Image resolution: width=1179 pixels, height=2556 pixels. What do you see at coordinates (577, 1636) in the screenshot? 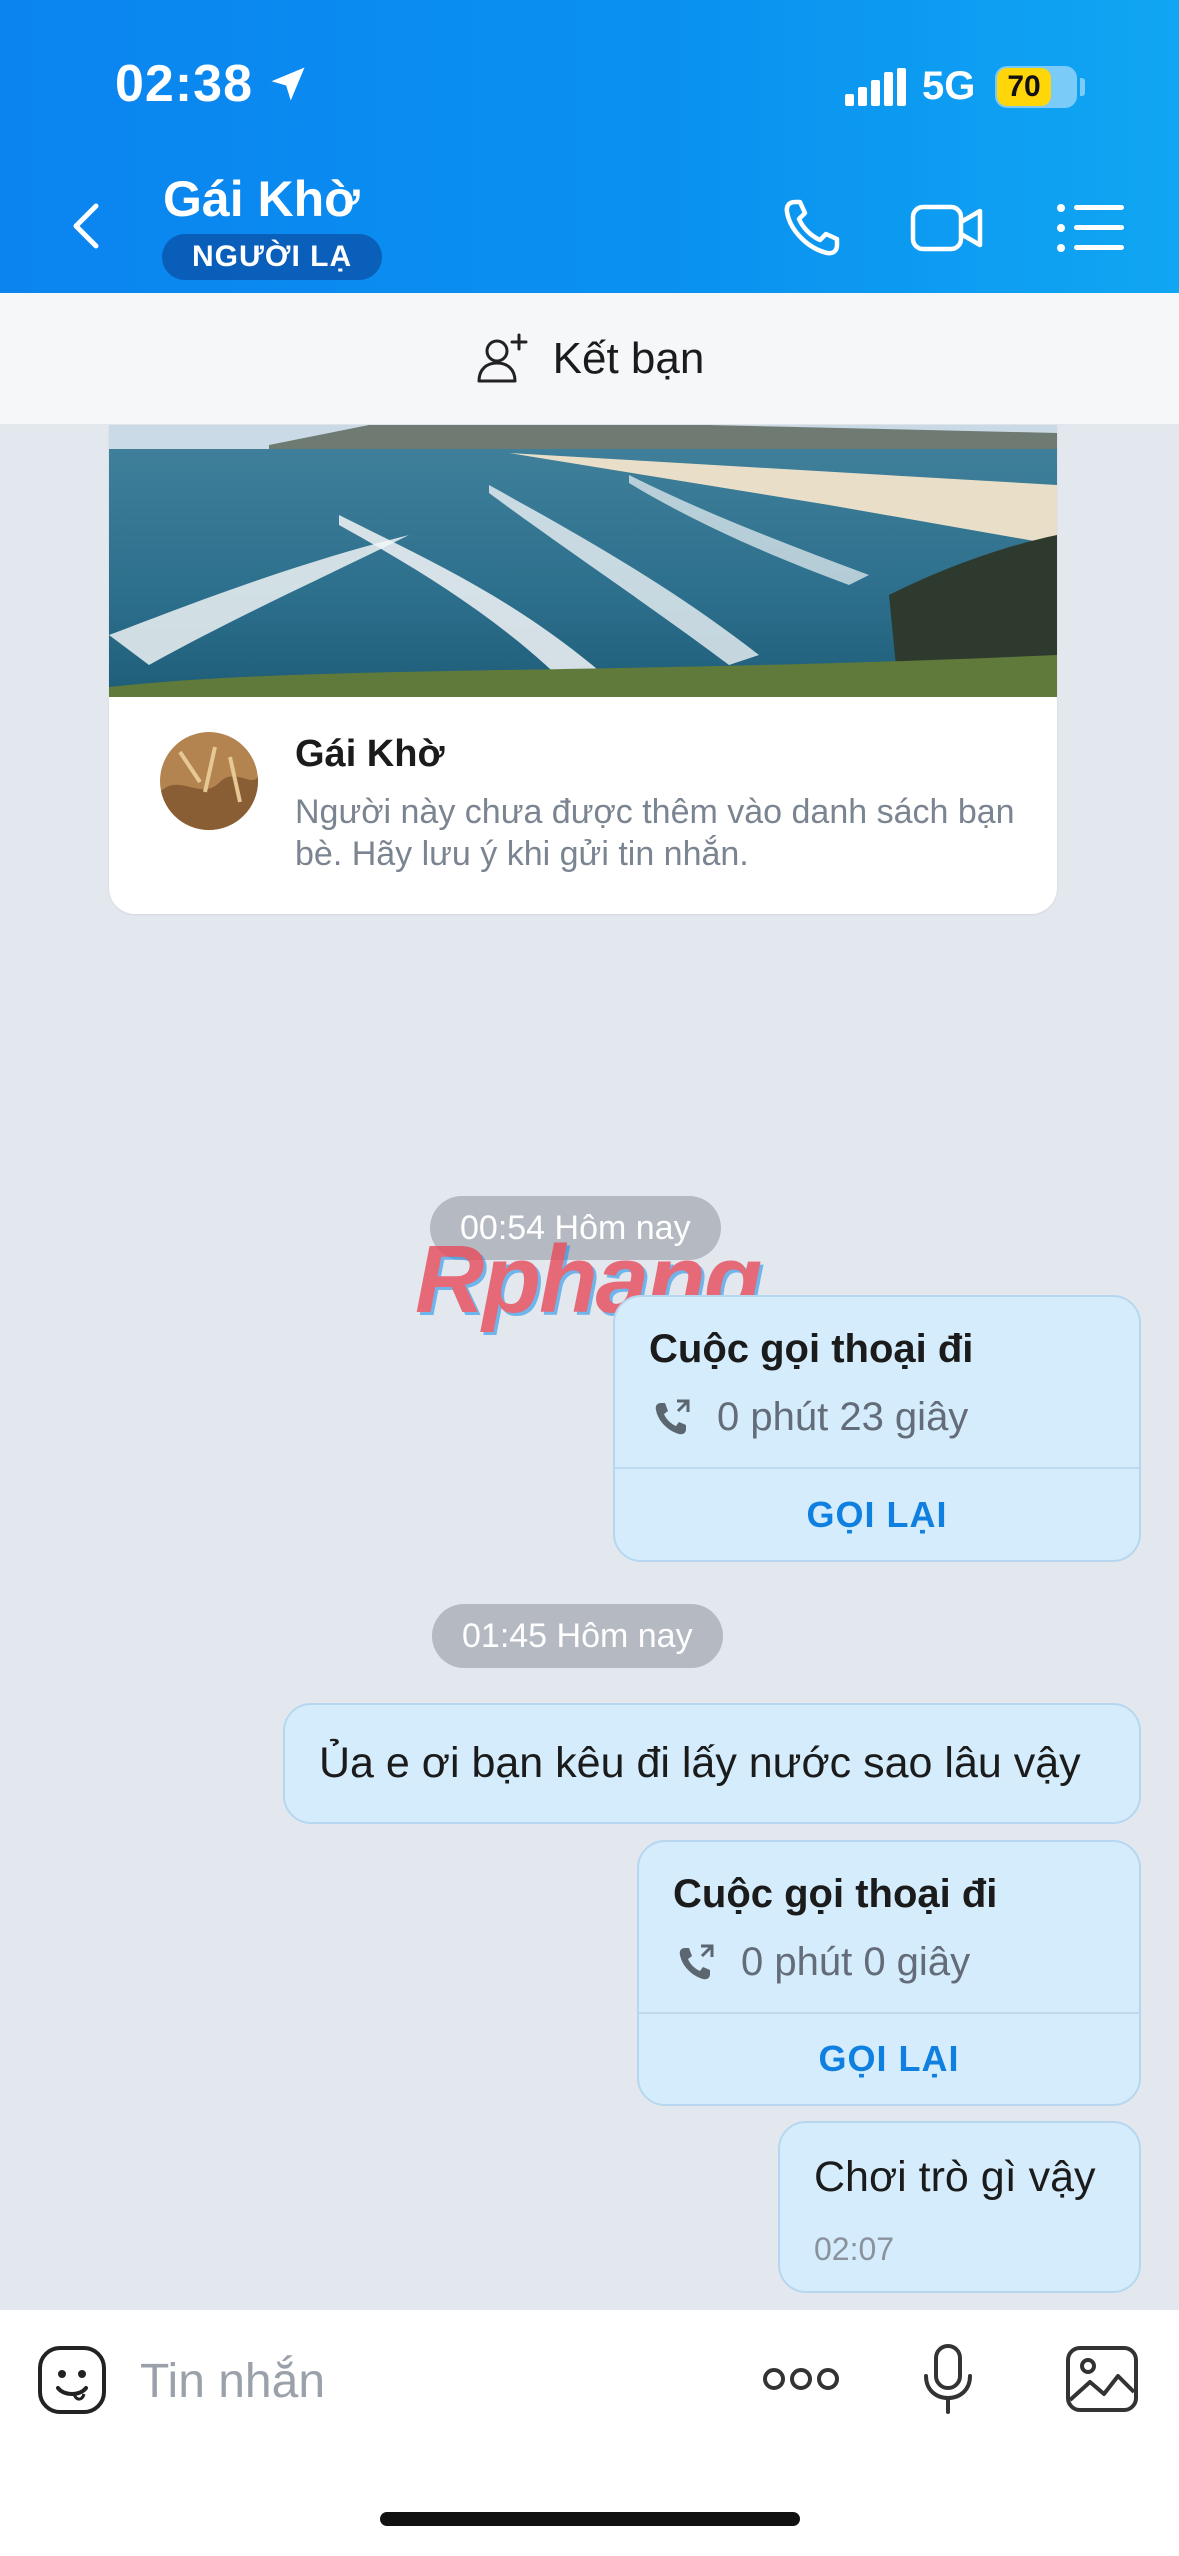
I see `time-separator: 01:45 Hôm nay` at bounding box center [577, 1636].